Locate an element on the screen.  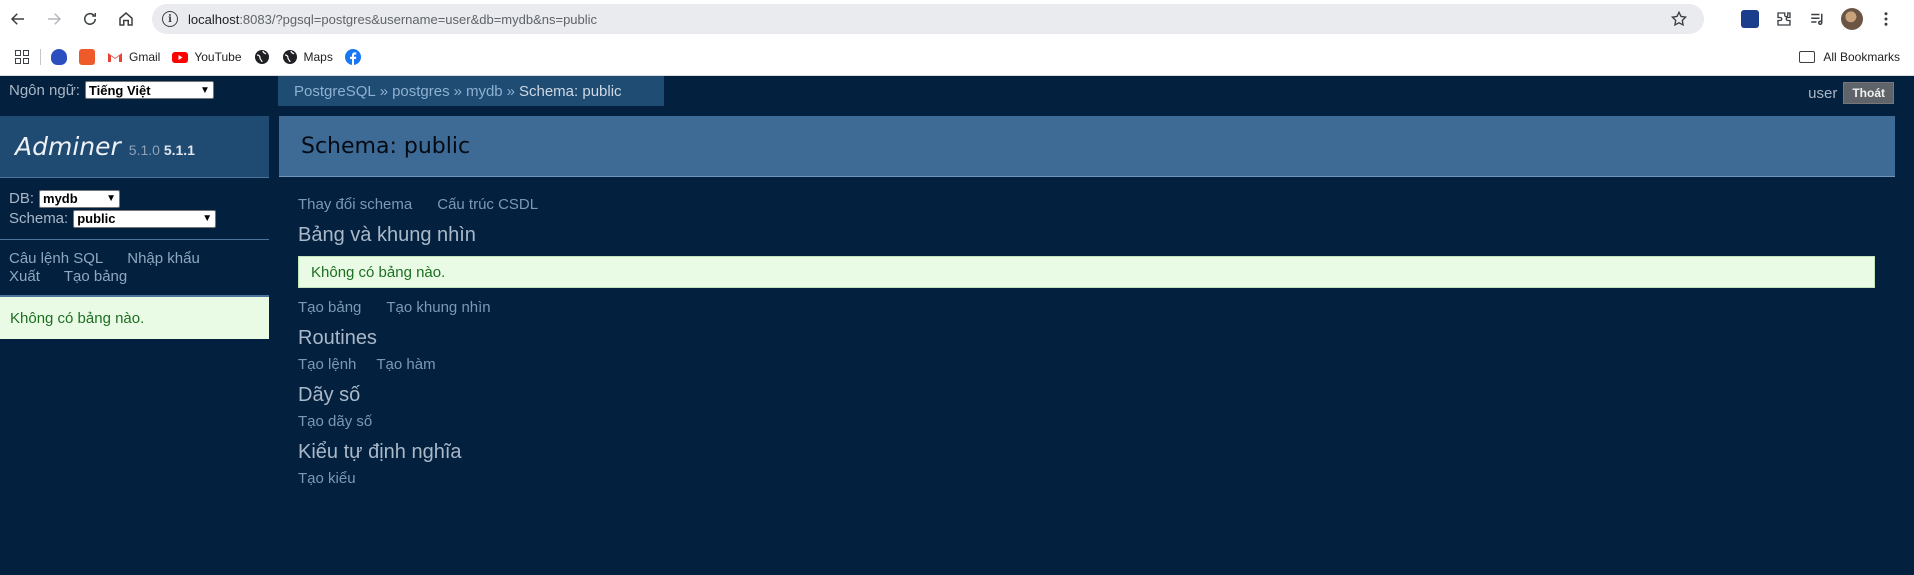
bookmark-extension is located at coordinates (59, 57).